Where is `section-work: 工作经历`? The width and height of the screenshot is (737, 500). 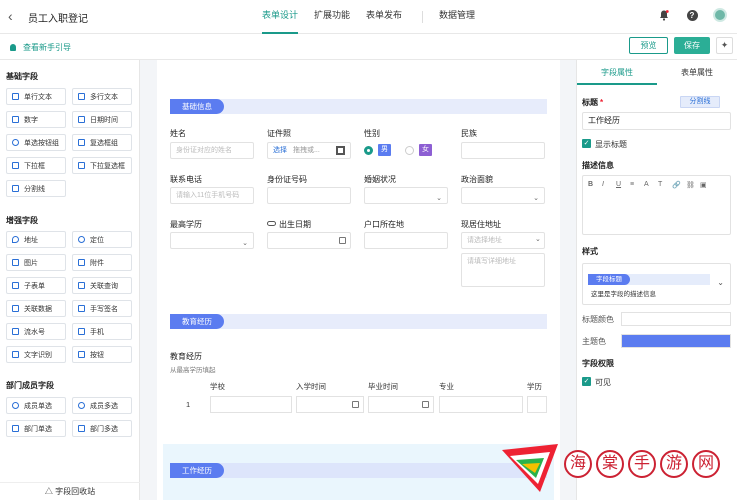 section-work: 工作经历 is located at coordinates (358, 470).